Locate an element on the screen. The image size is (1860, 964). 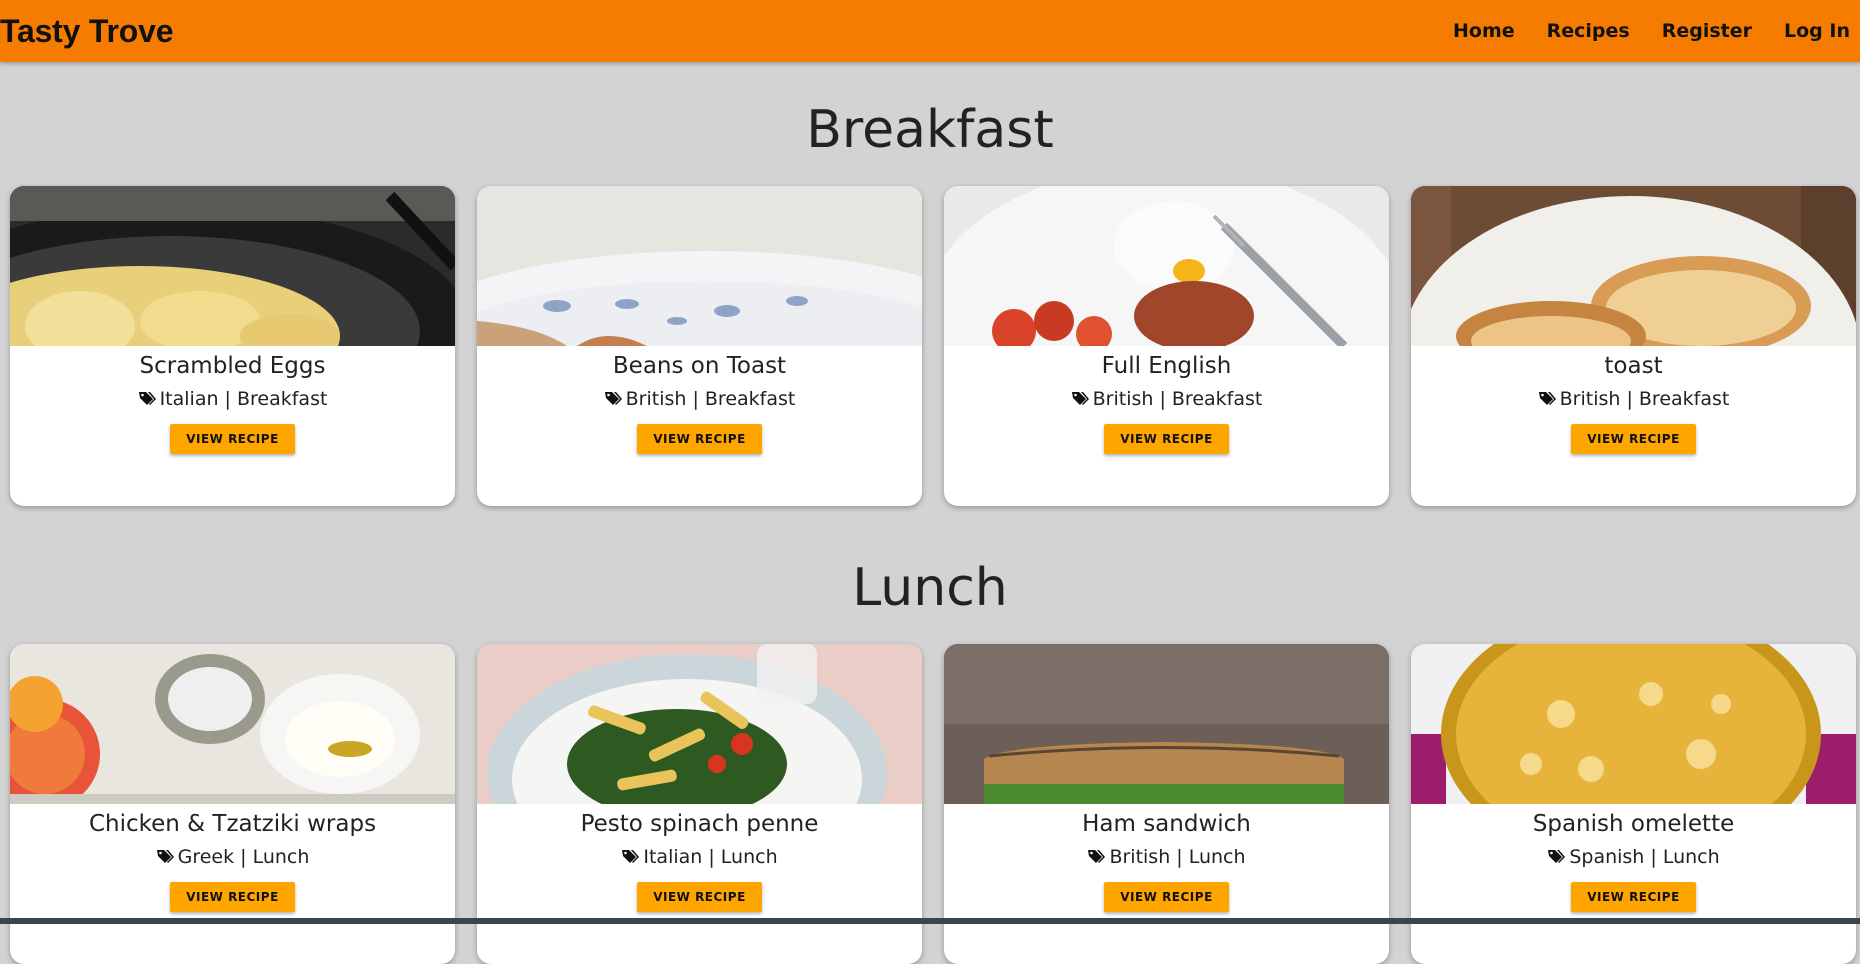
nav-link-recipes: Recipes is located at coordinates (1588, 31).